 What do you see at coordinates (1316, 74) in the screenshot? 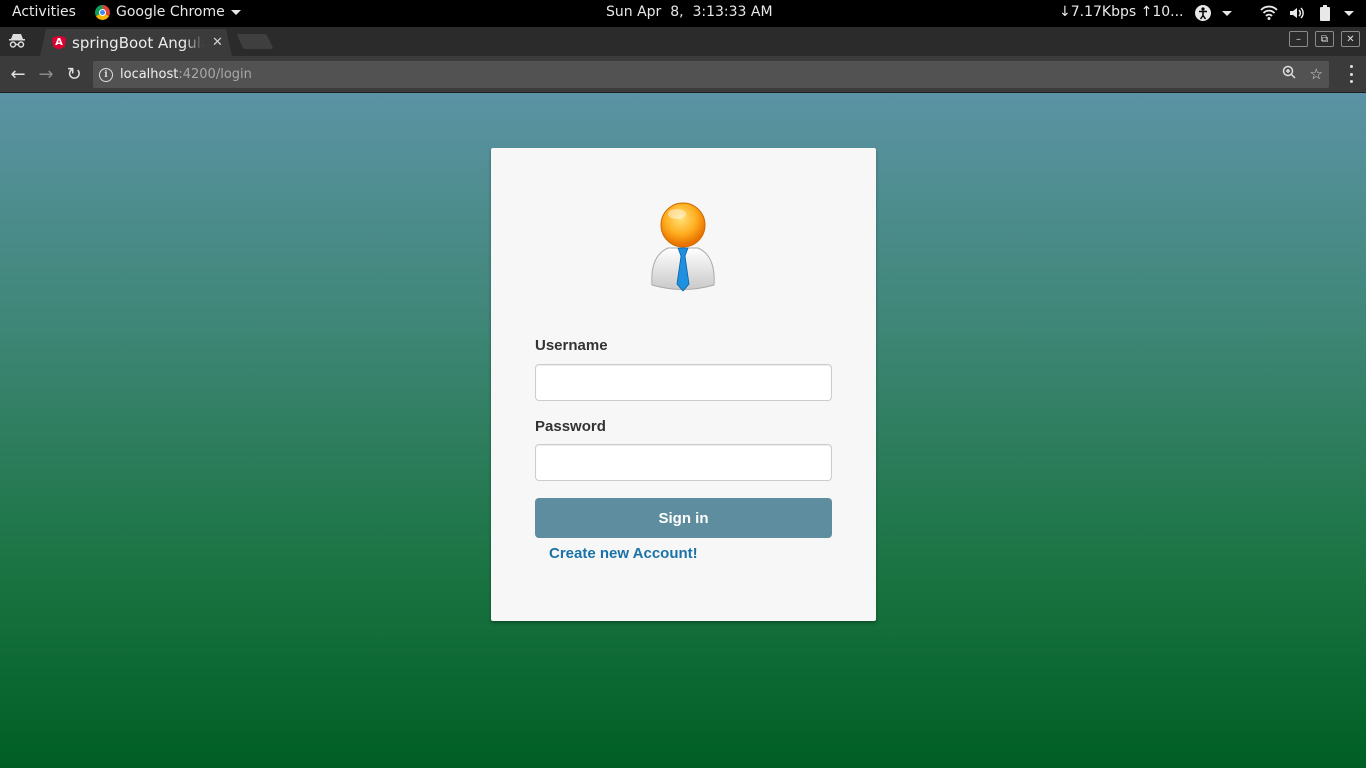
I see `star-icon: ☆` at bounding box center [1316, 74].